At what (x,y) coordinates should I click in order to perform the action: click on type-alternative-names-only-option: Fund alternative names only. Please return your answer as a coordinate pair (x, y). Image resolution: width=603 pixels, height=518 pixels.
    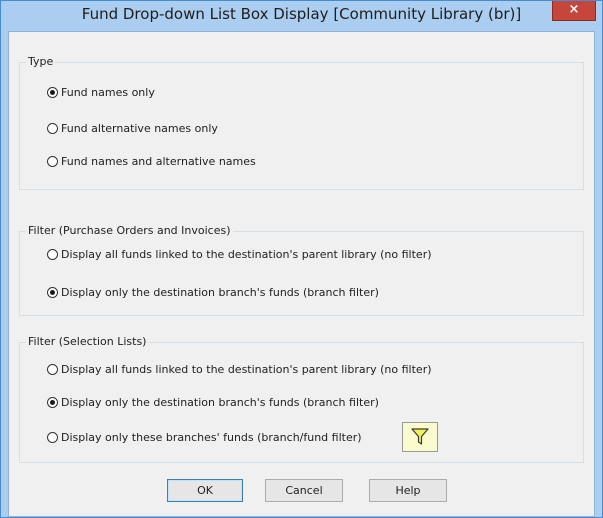
    Looking at the image, I should click on (132, 128).